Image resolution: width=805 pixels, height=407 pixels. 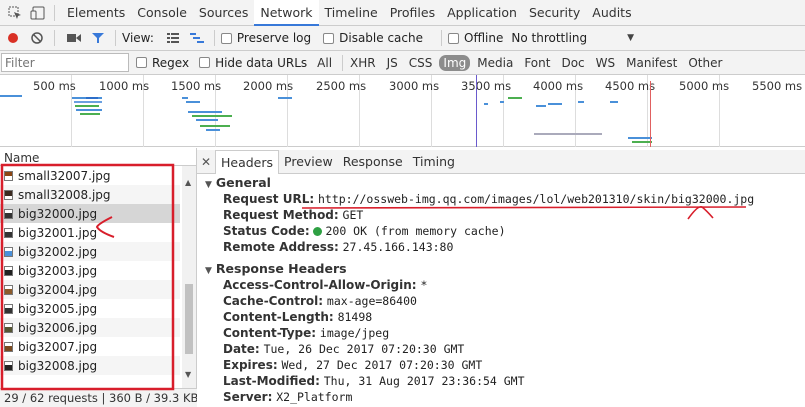 I want to click on request-name: big32008.jpg, so click(x=58, y=365).